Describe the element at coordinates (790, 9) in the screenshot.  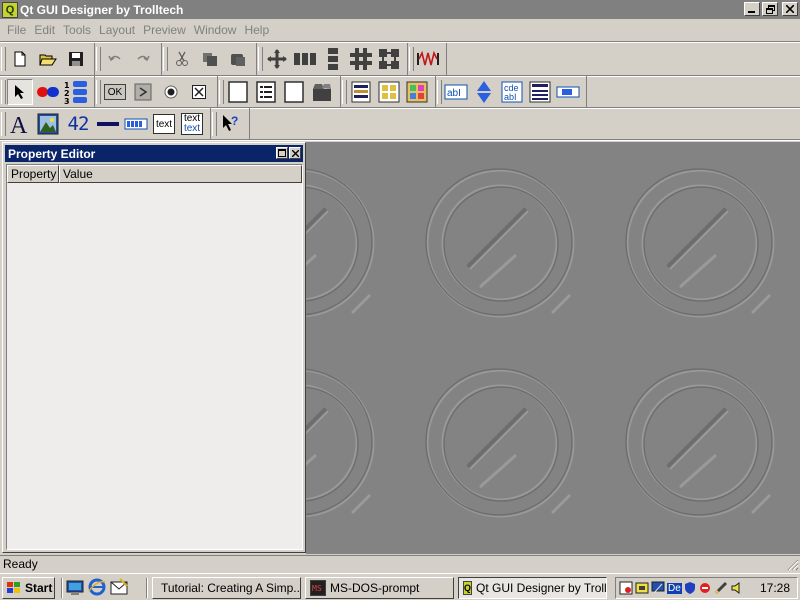
I see `close-button` at that location.